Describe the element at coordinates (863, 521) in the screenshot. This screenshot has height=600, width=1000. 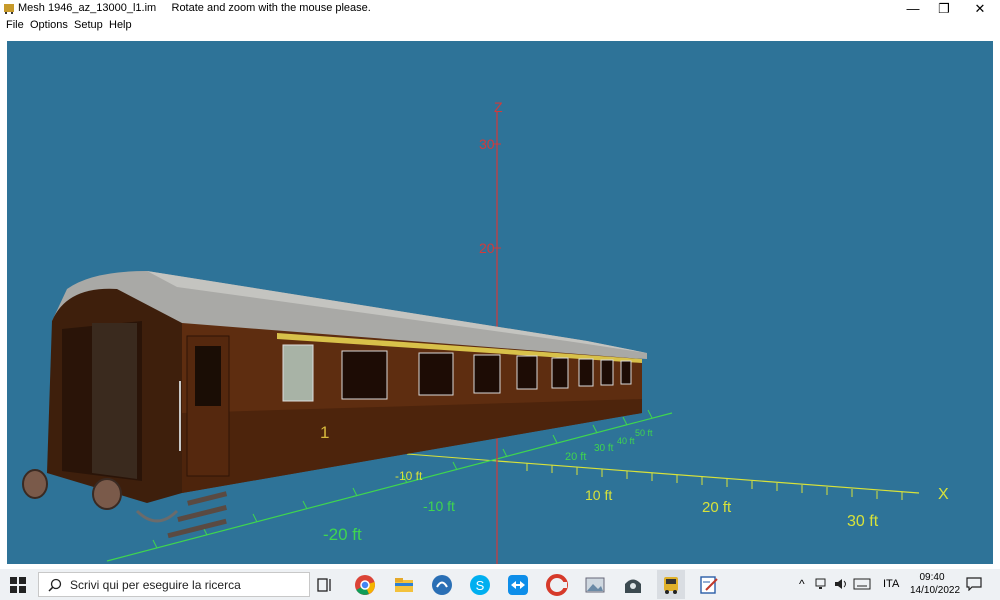
I see `x-tick-30ft: 30 ft` at that location.